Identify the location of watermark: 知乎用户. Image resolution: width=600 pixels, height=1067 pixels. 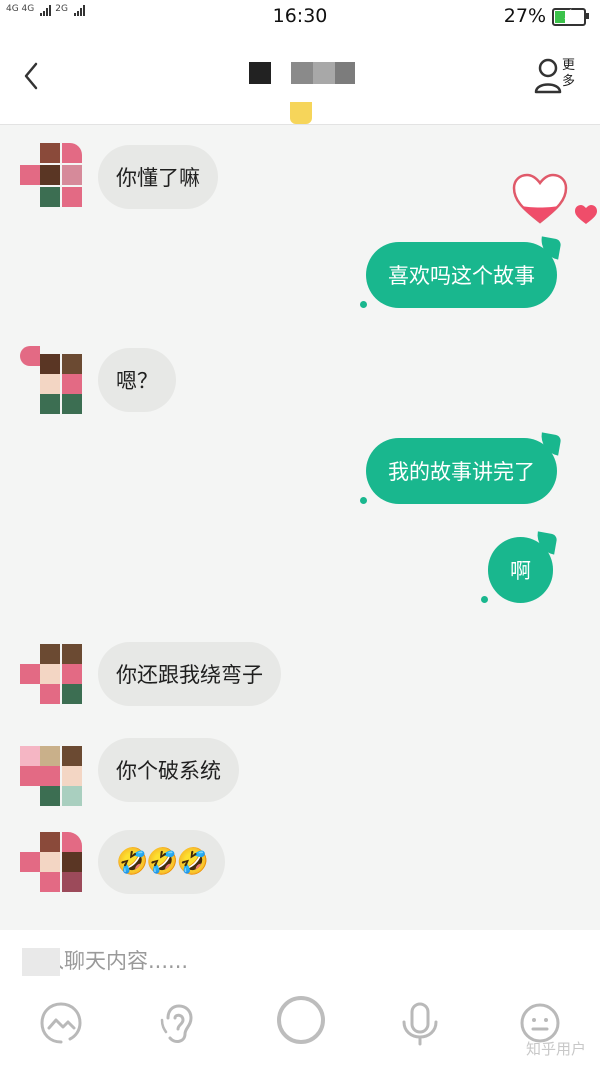
(555, 1049).